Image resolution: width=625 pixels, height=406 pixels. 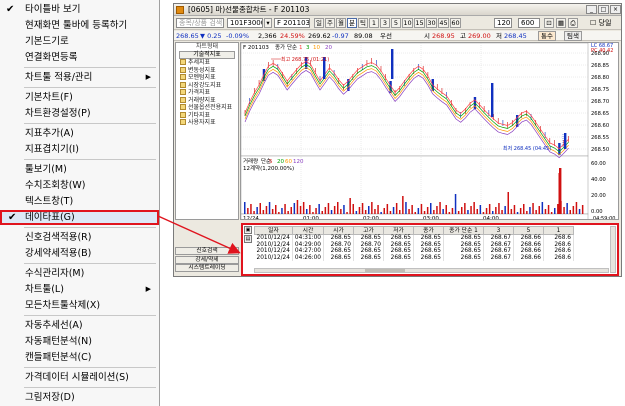 What do you see at coordinates (597, 212) in the screenshot?
I see `volume-tick-label: 0.00` at bounding box center [597, 212].